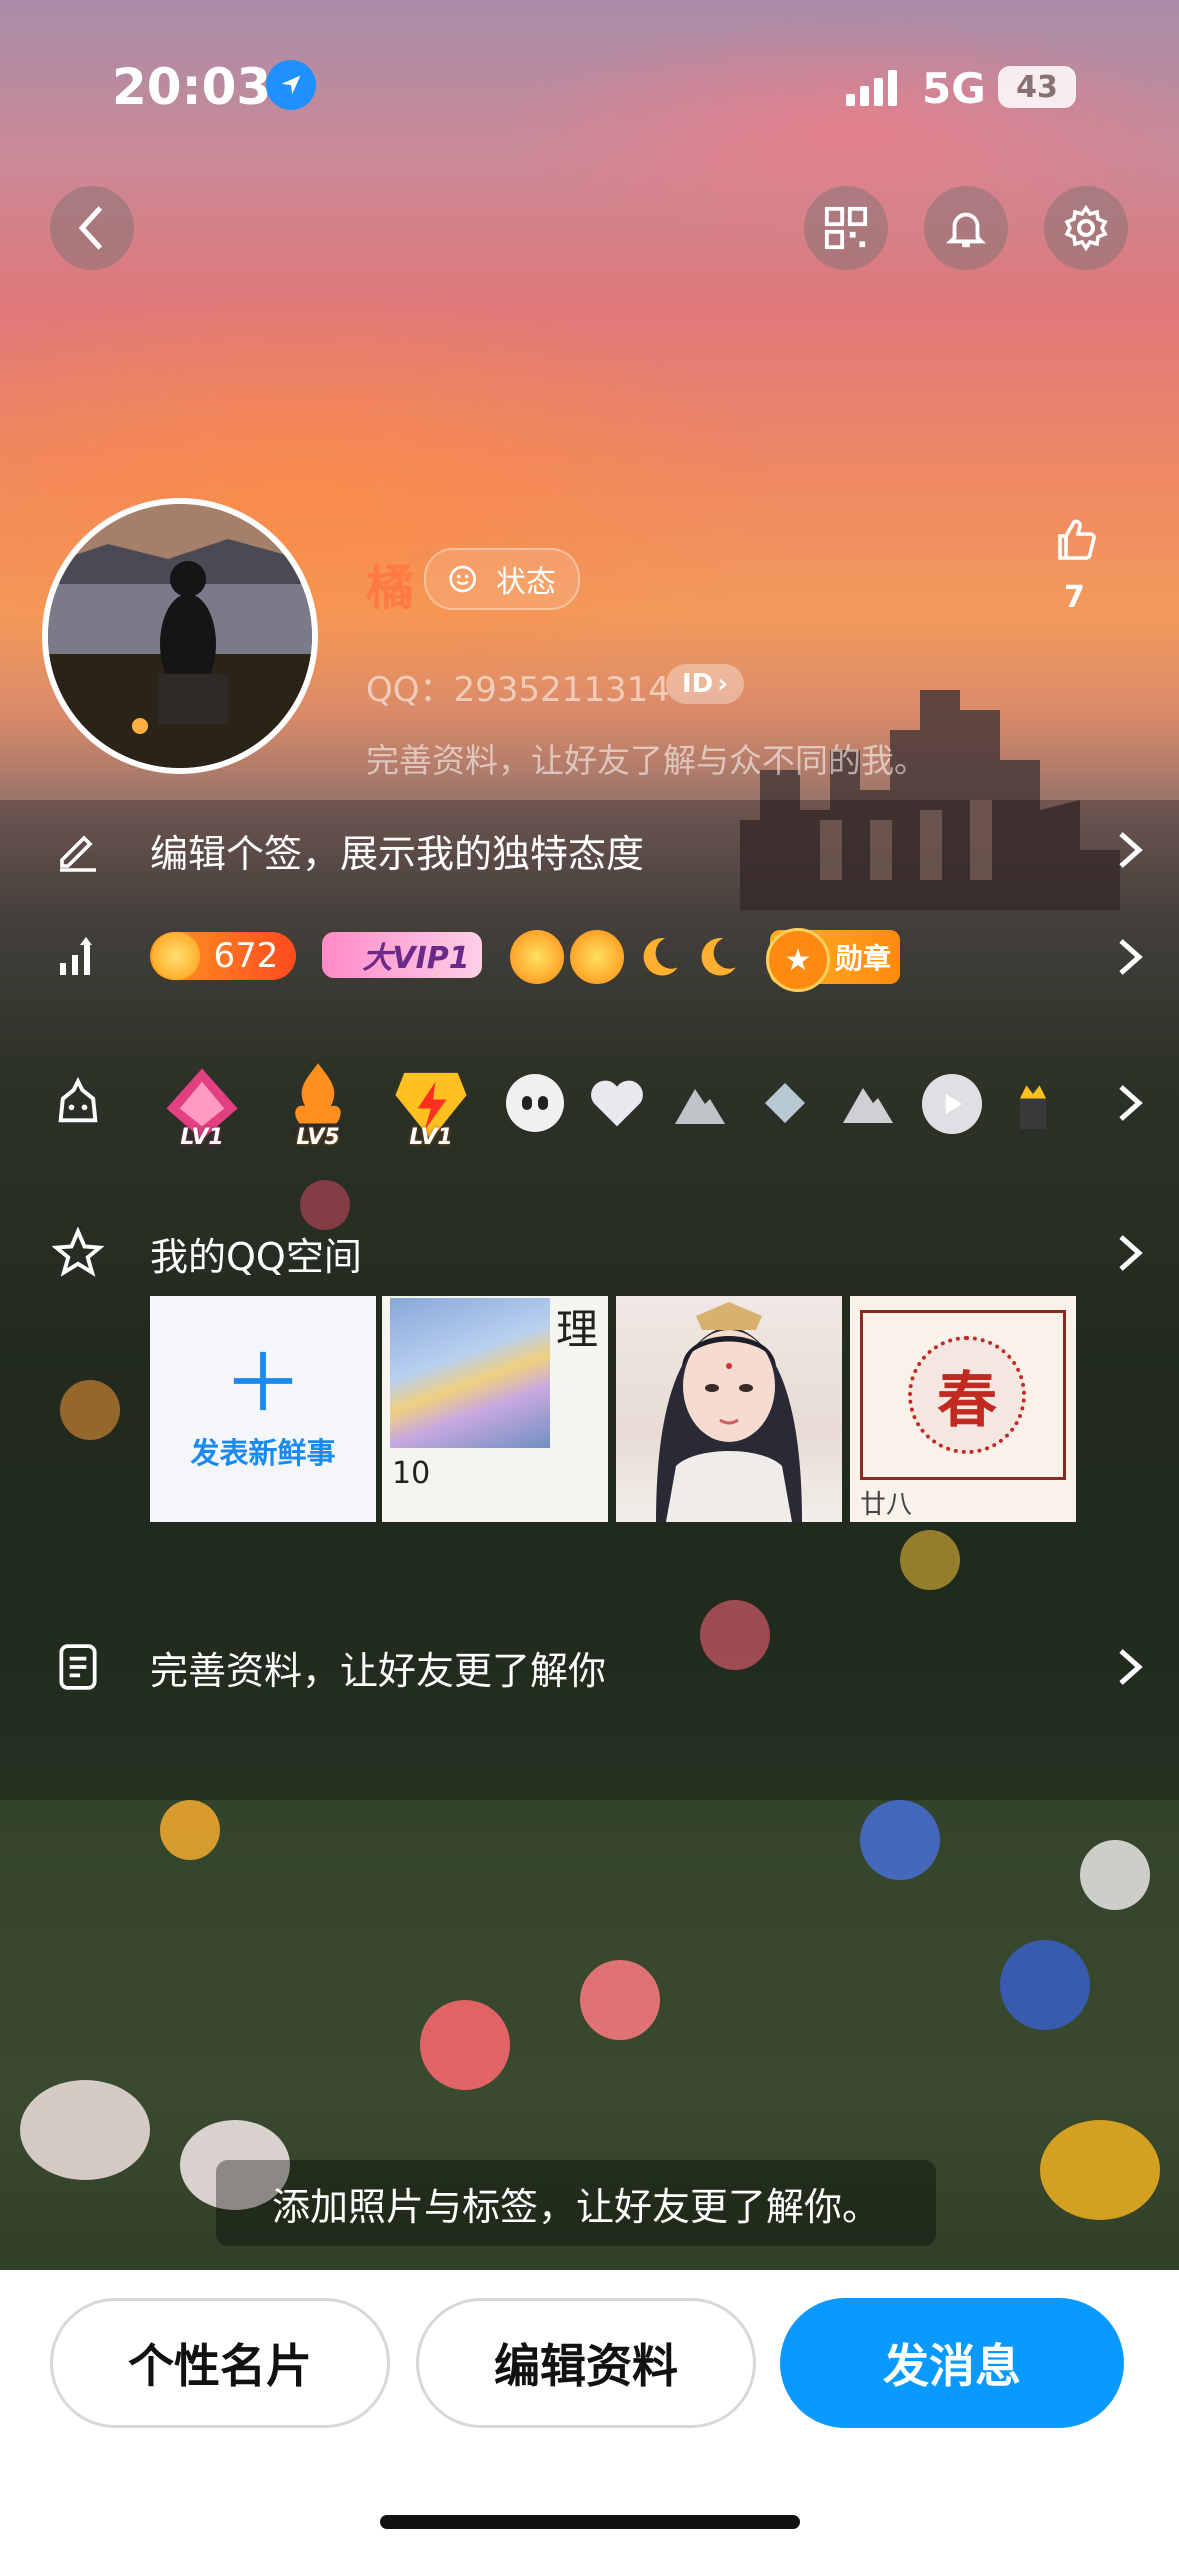  I want to click on coin-badge: 672, so click(223, 956).